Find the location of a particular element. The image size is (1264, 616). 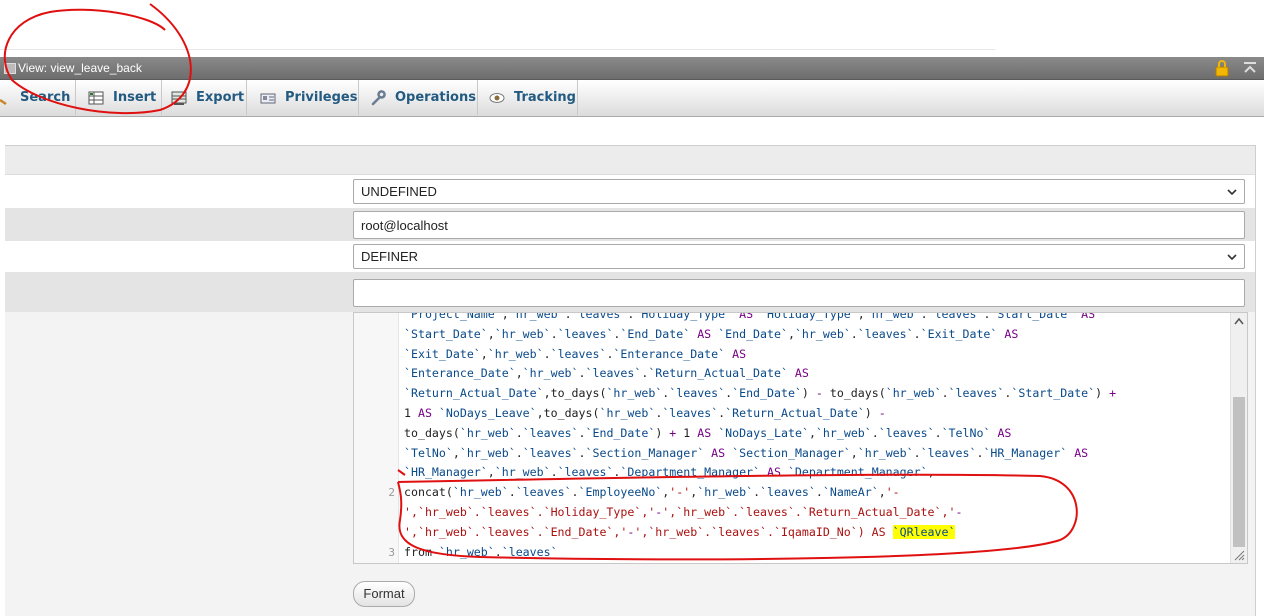

row-algorithm: UNDEFINED is located at coordinates (630, 191).